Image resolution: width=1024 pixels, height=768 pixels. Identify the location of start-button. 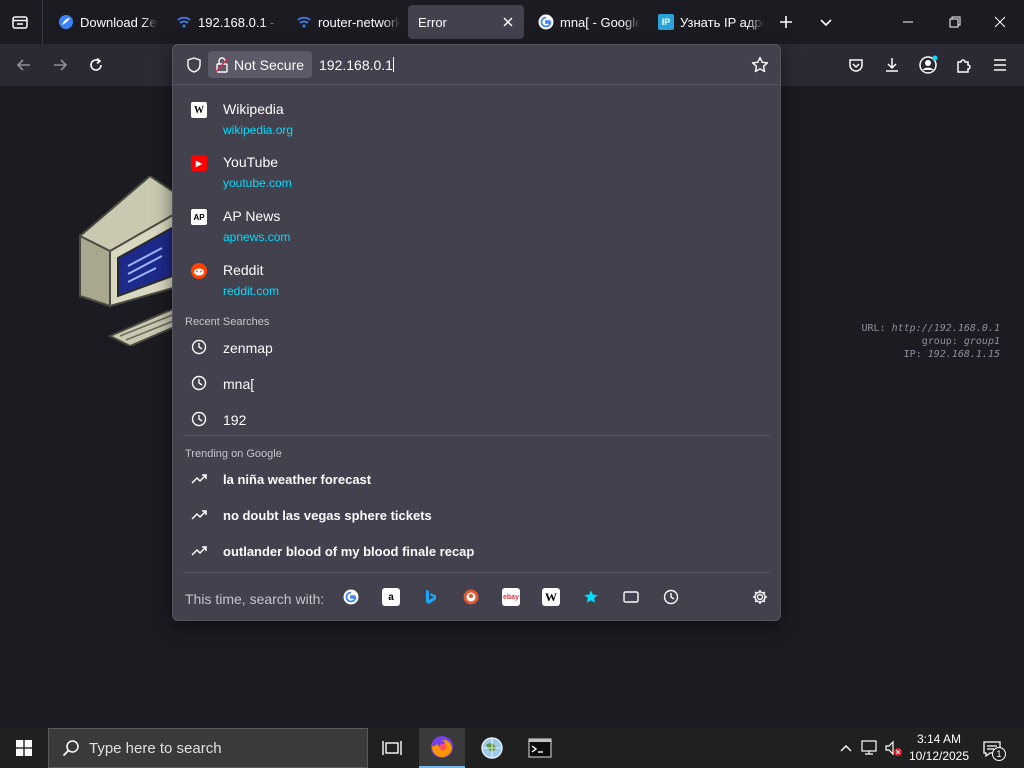
(24, 748).